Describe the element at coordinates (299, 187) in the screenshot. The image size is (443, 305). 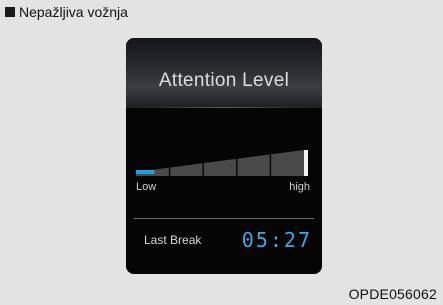
I see `level-high-label: high` at that location.